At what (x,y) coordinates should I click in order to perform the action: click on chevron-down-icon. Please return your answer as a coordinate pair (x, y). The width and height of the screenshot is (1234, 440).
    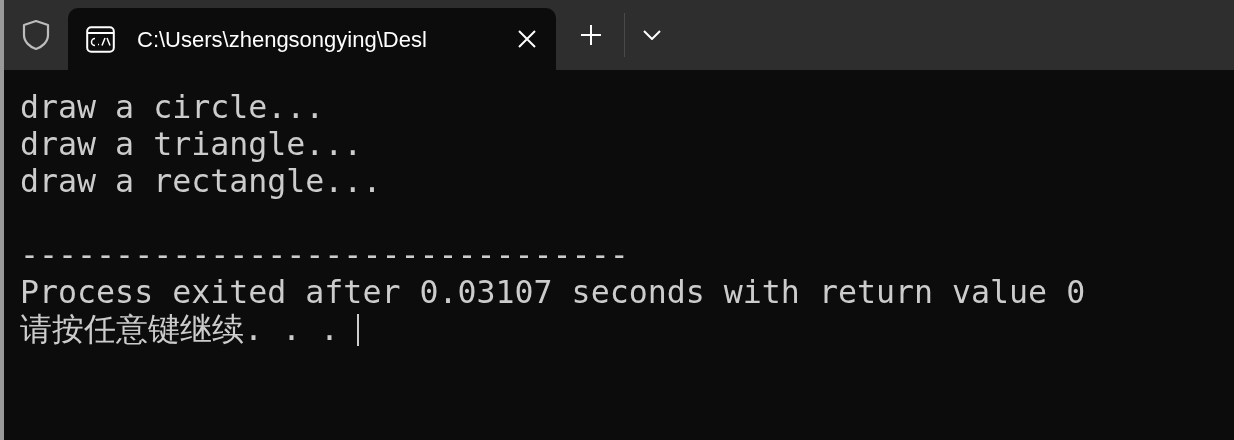
    Looking at the image, I should click on (652, 35).